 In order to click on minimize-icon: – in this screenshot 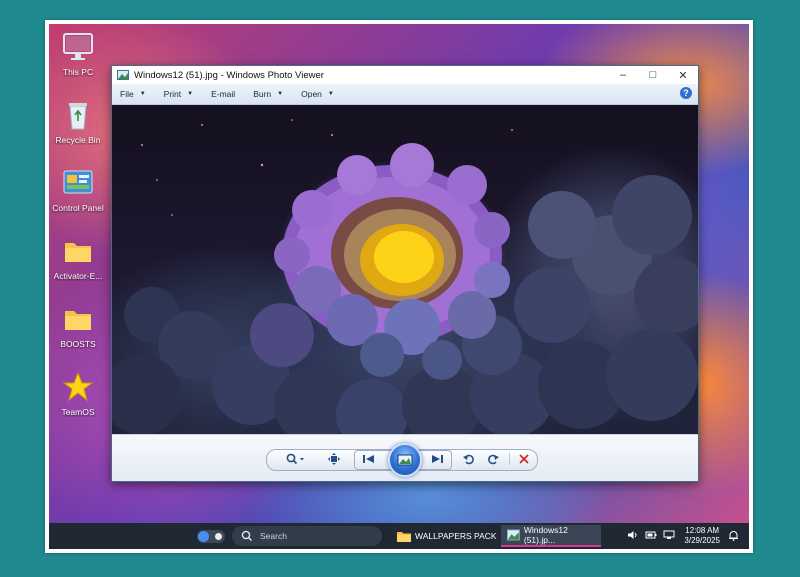, I will do `click(623, 75)`.